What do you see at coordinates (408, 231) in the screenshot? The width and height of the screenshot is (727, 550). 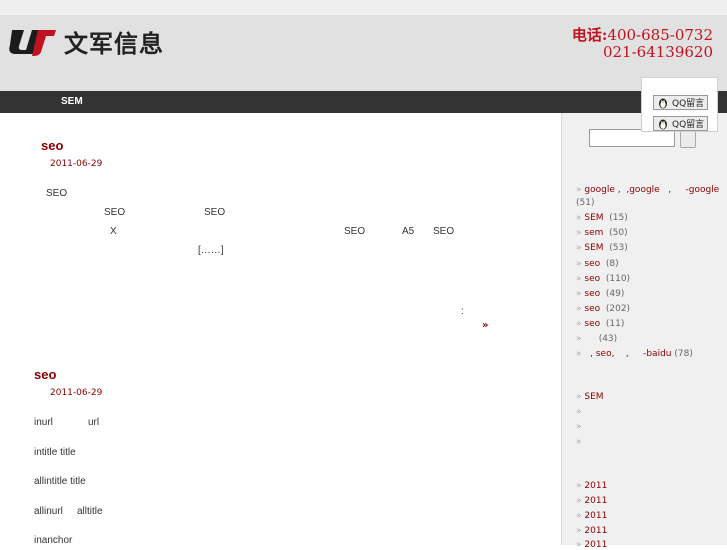 I see `post-1-text: A5` at bounding box center [408, 231].